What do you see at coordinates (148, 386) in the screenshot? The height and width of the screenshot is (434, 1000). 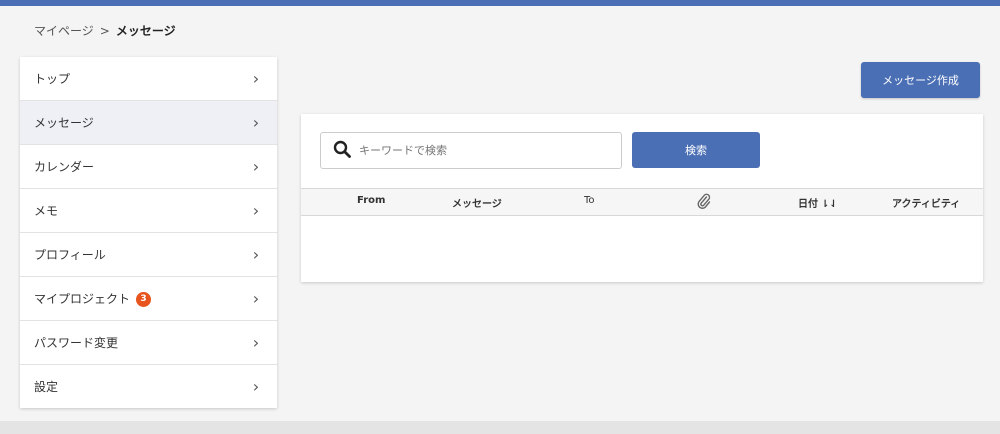 I see `sidebar-item-settings: 設定 ›` at bounding box center [148, 386].